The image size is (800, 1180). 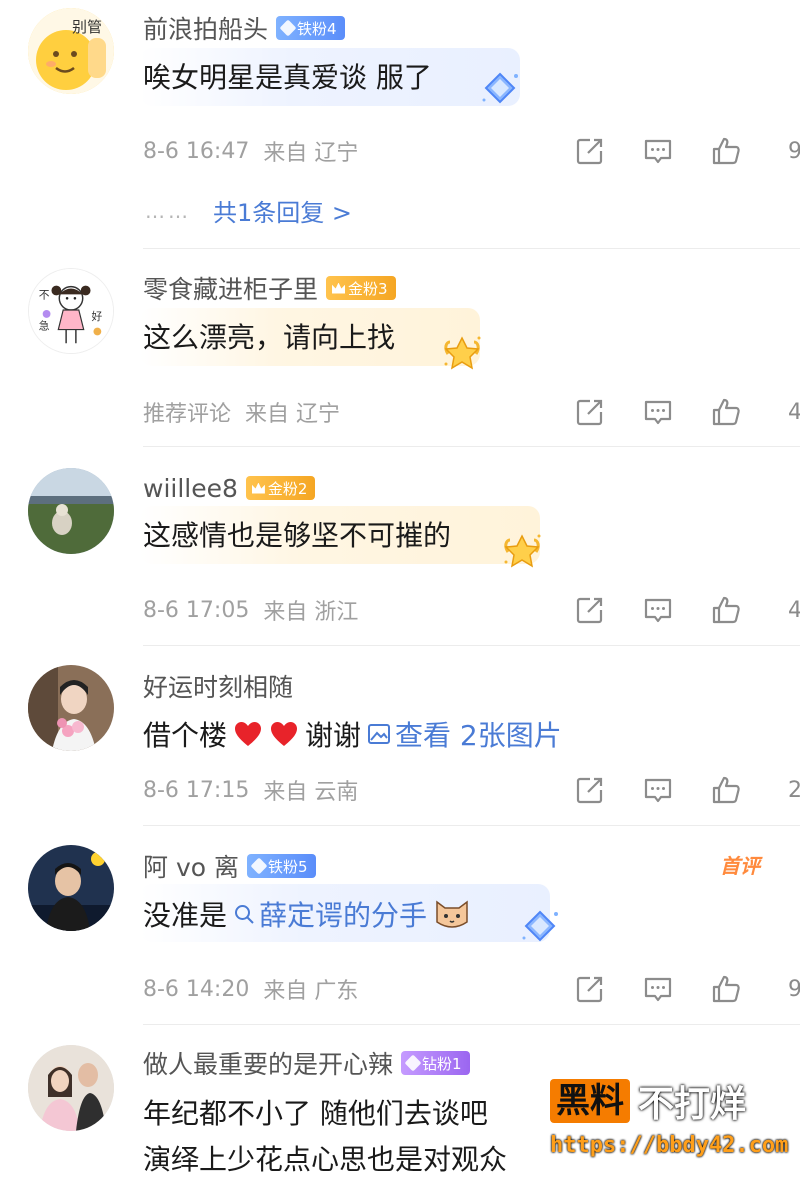 What do you see at coordinates (187, 414) in the screenshot?
I see `recommend-label: 推荐评论` at bounding box center [187, 414].